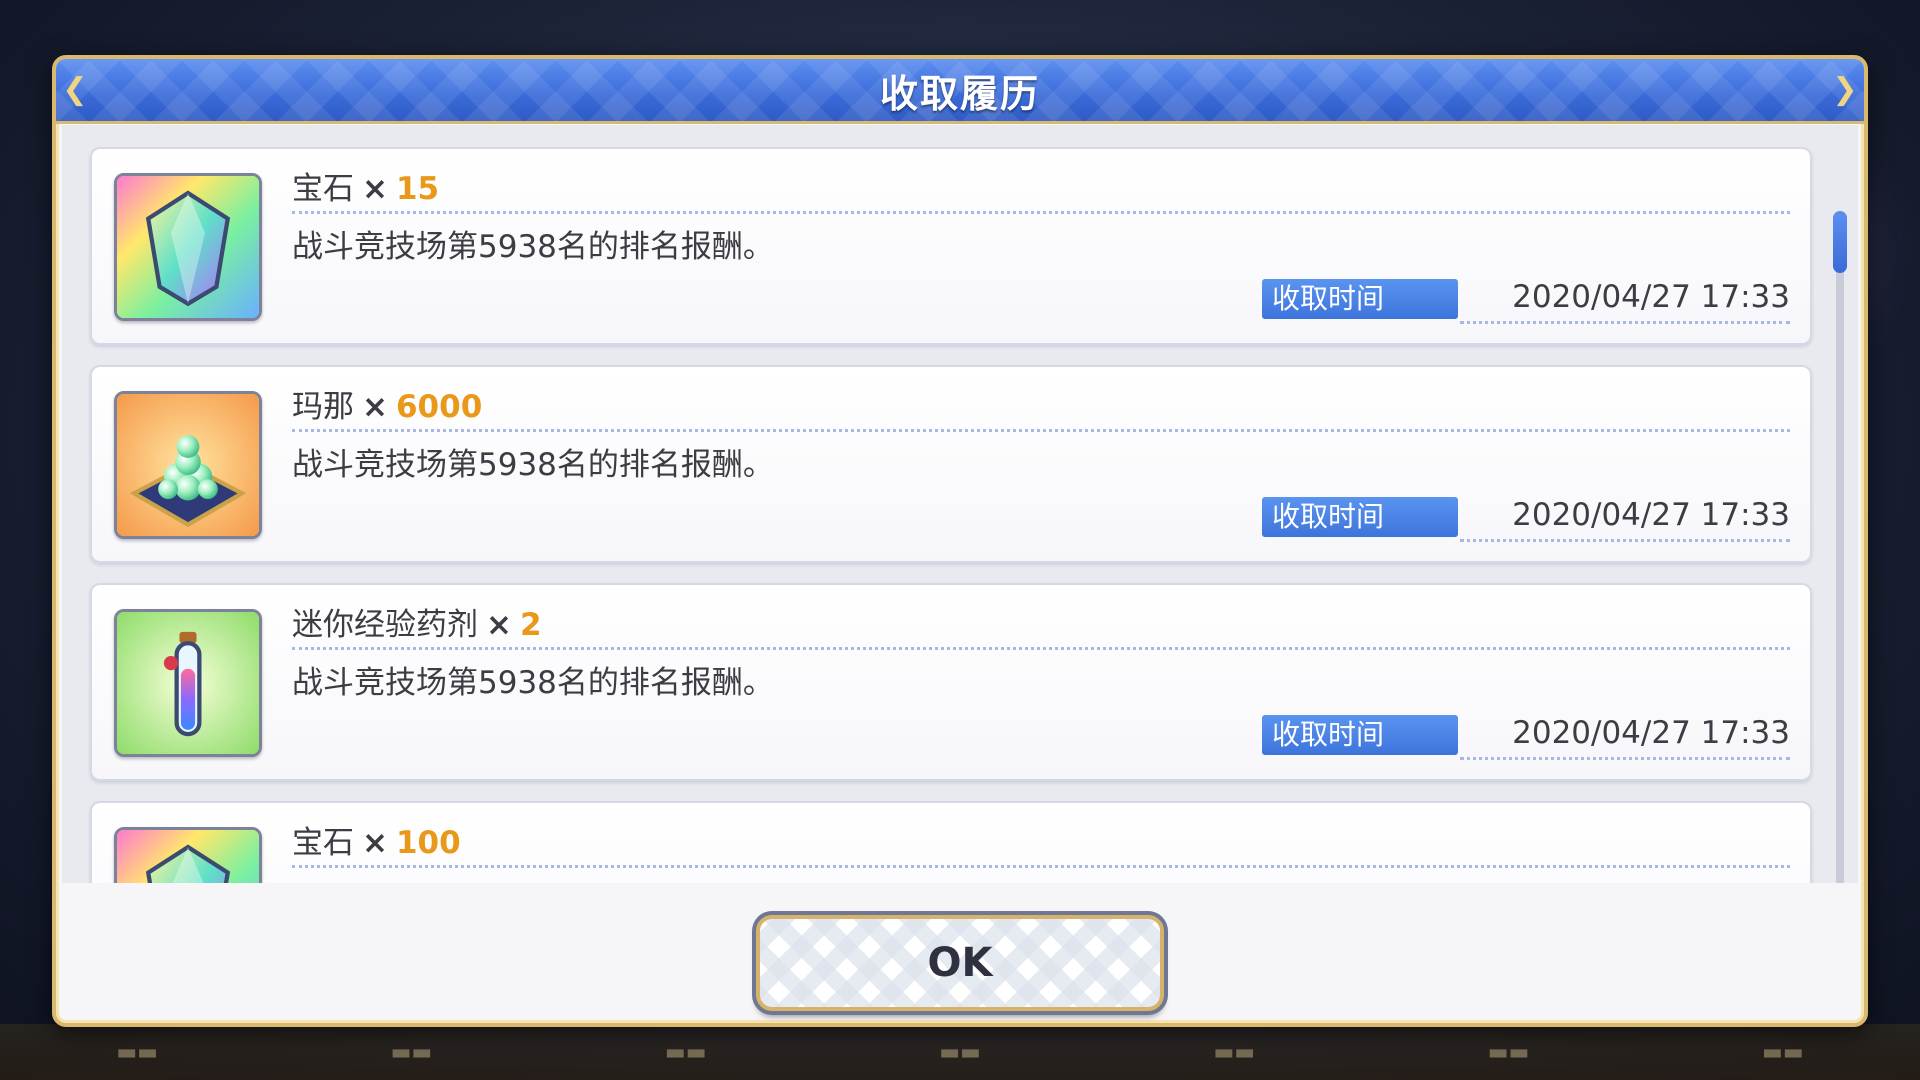 The width and height of the screenshot is (1920, 1080). Describe the element at coordinates (1840, 547) in the screenshot. I see `scrollbar` at that location.